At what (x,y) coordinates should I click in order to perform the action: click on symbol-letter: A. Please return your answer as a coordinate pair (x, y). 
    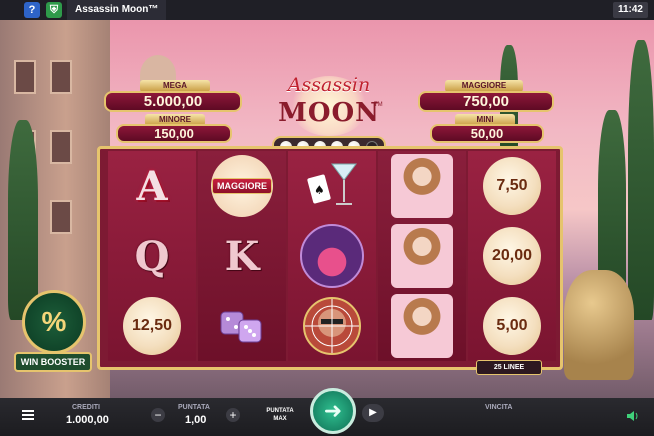
    Looking at the image, I should click on (152, 186).